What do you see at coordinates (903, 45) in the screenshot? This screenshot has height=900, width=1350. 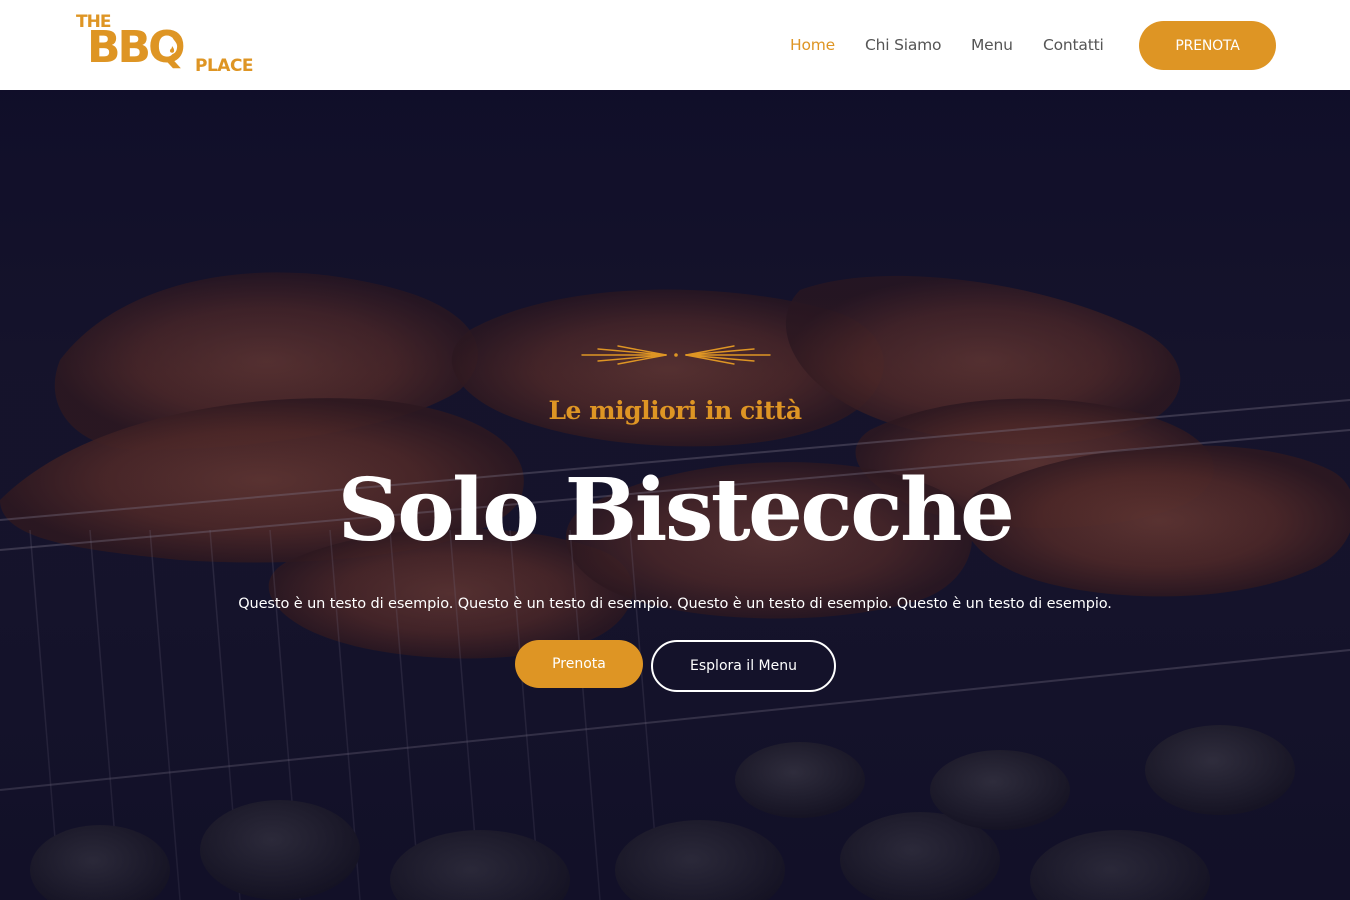 I see `nav-item-chi-siamo: Chi Siamo` at bounding box center [903, 45].